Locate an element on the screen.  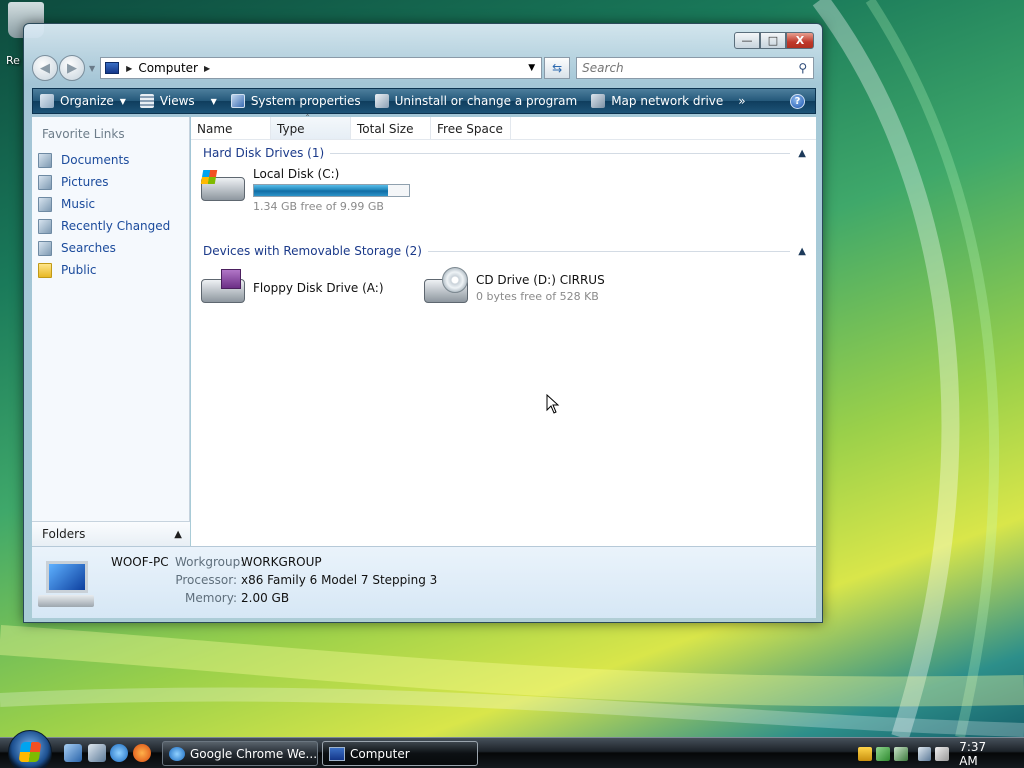
processor-value: x86 Family 6 Model 7 Stepping 3 is located at coordinates (339, 580).